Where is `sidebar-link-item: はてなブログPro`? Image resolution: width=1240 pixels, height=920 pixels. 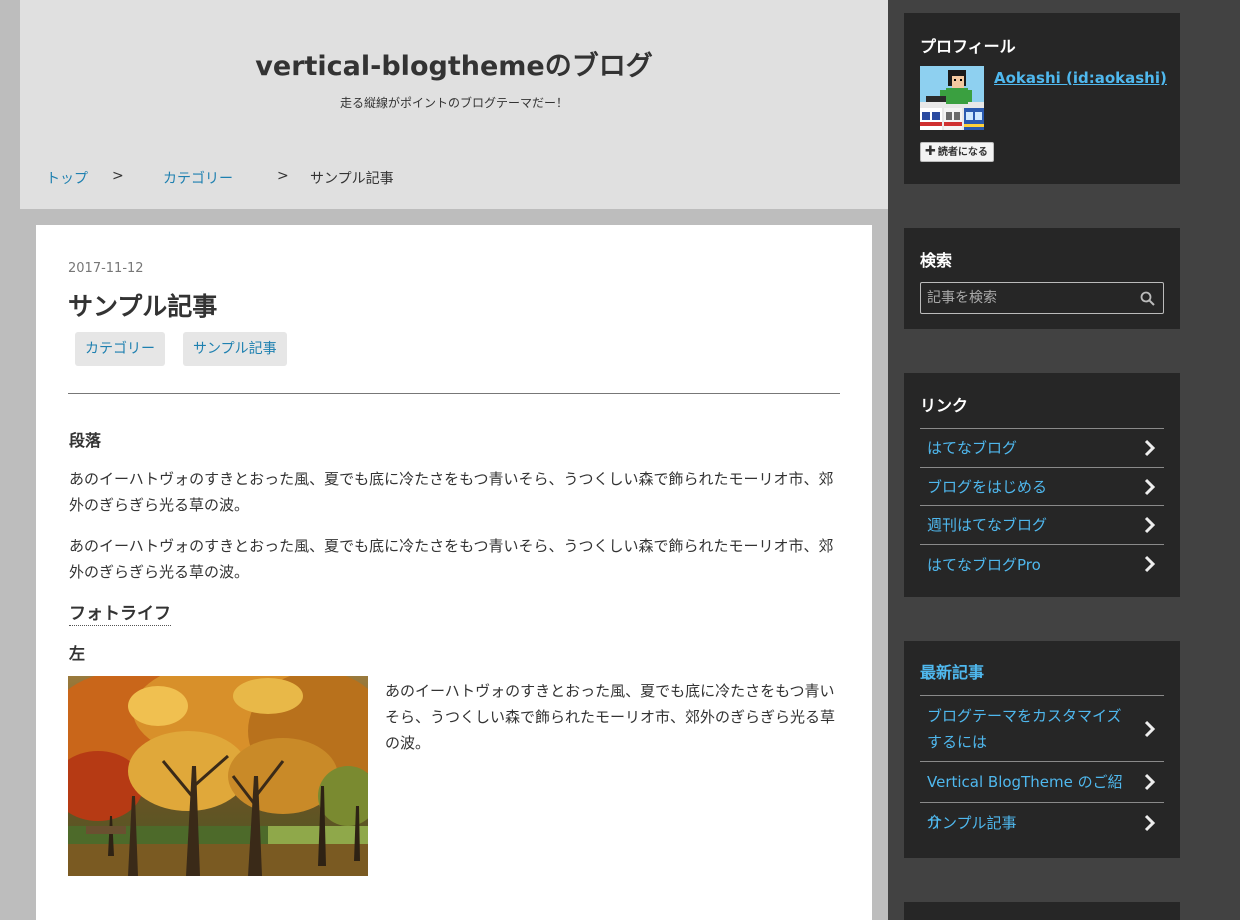 sidebar-link-item: はてなブログPro is located at coordinates (1042, 563).